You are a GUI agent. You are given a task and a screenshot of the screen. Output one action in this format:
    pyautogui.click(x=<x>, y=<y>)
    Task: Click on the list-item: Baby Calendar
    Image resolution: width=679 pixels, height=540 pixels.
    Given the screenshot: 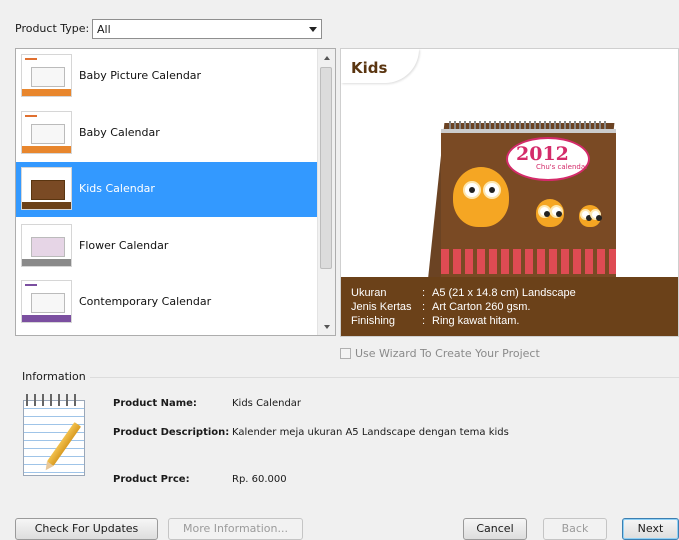 What is the action you would take?
    pyautogui.click(x=167, y=133)
    